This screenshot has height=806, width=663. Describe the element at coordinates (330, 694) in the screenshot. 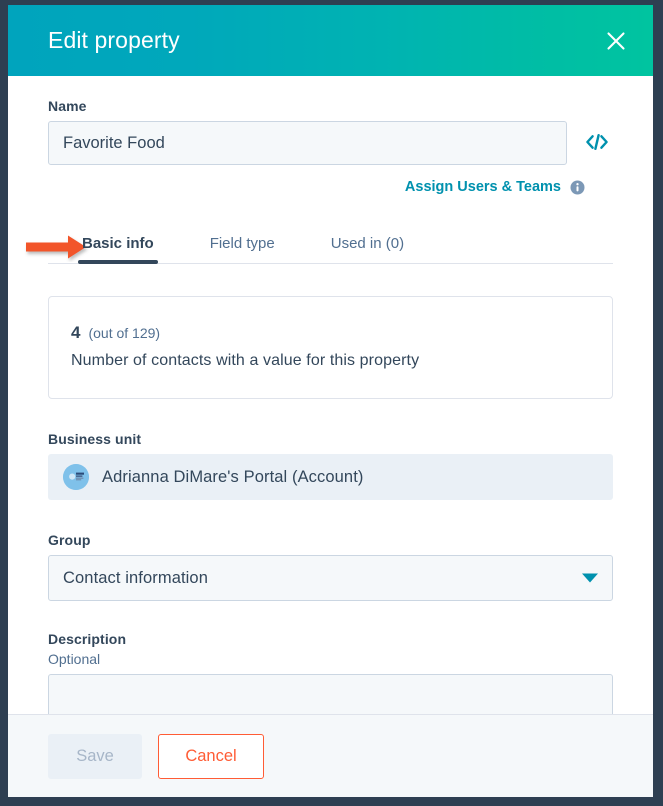

I see `description-input` at that location.